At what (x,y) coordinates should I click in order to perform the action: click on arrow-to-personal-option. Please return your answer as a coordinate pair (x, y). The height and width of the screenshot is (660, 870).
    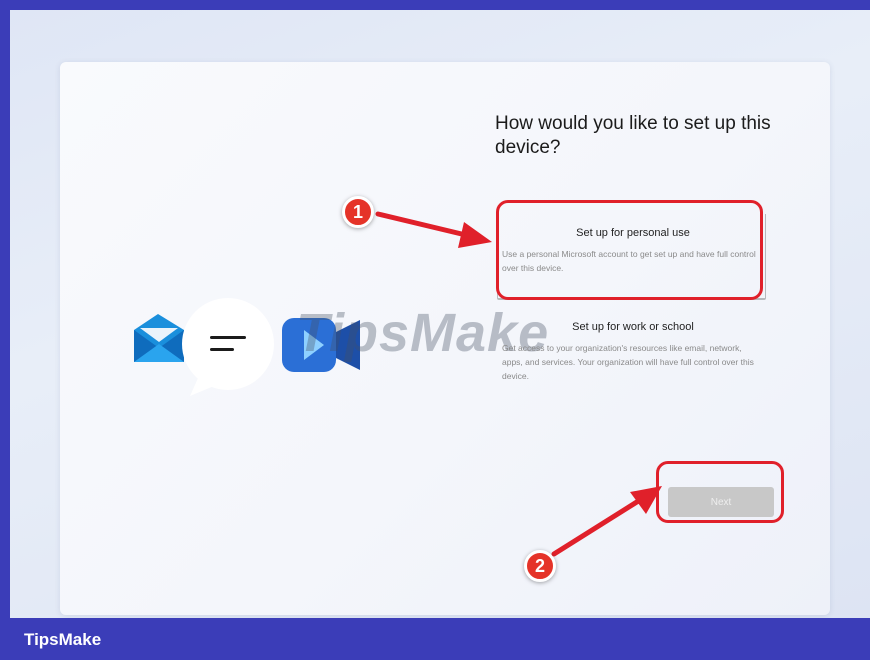
    Looking at the image, I should click on (433, 229).